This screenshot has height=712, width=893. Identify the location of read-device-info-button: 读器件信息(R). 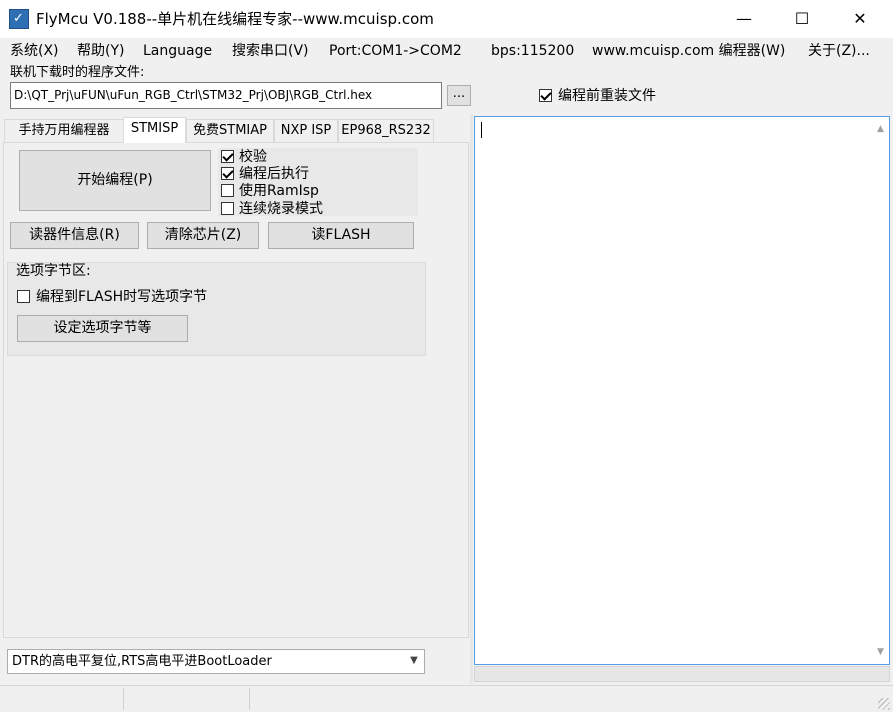
(74, 235).